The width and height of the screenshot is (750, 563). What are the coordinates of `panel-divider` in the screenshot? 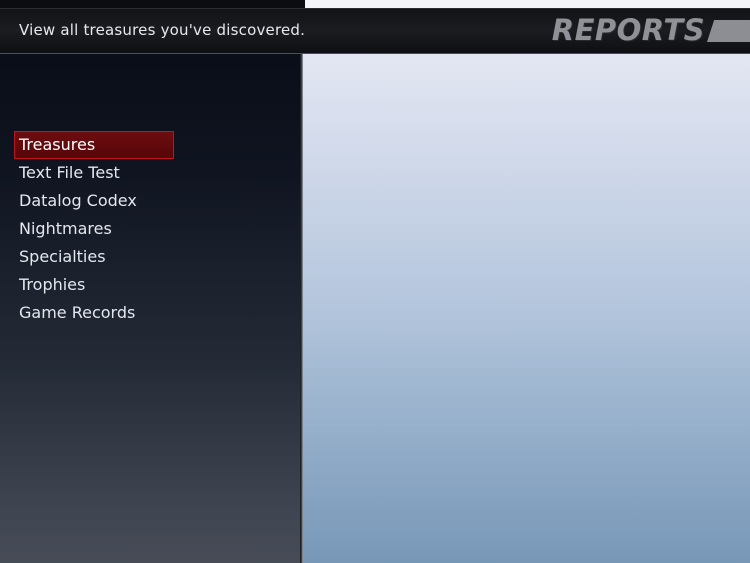 It's located at (301, 281).